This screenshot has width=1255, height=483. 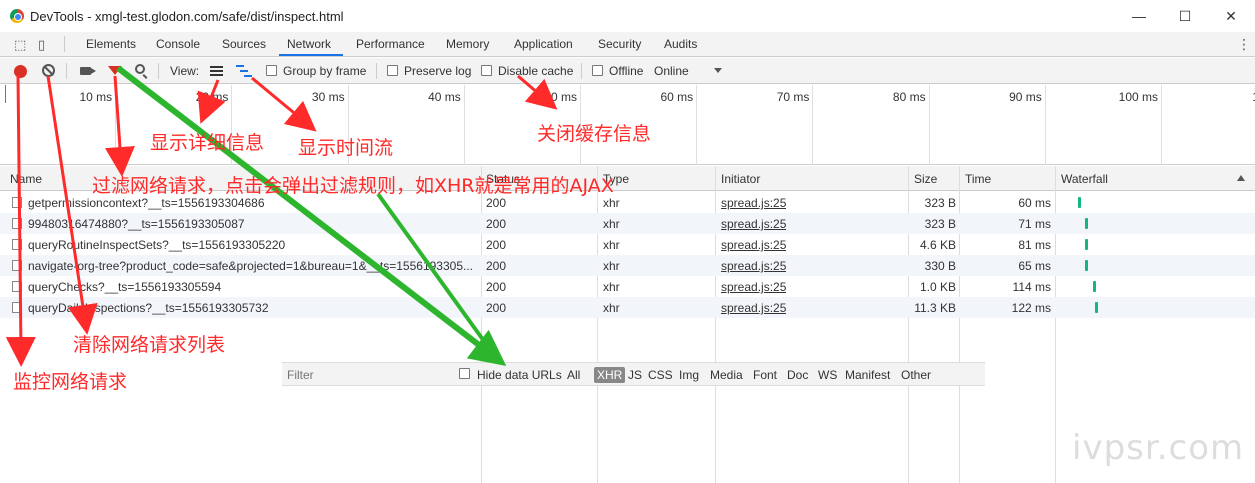 I want to click on preserve-log-checkbox, so click(x=392, y=70).